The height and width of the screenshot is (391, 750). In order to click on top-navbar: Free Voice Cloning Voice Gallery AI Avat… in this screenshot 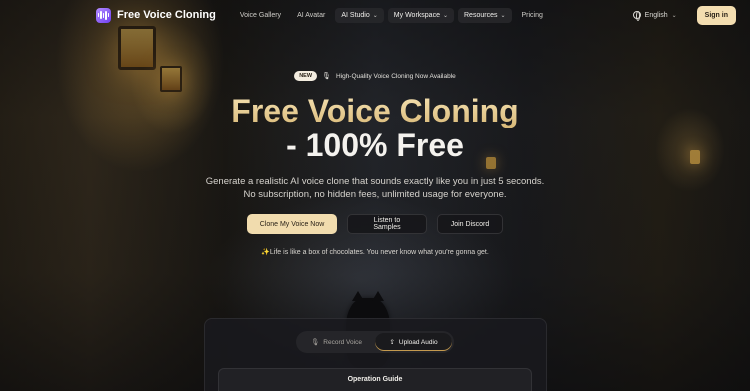, I will do `click(375, 15)`.